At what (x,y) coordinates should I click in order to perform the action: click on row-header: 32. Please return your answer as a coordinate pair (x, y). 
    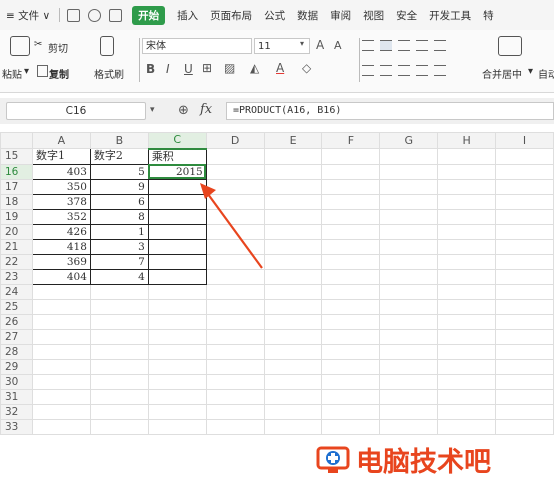
    Looking at the image, I should click on (16, 411).